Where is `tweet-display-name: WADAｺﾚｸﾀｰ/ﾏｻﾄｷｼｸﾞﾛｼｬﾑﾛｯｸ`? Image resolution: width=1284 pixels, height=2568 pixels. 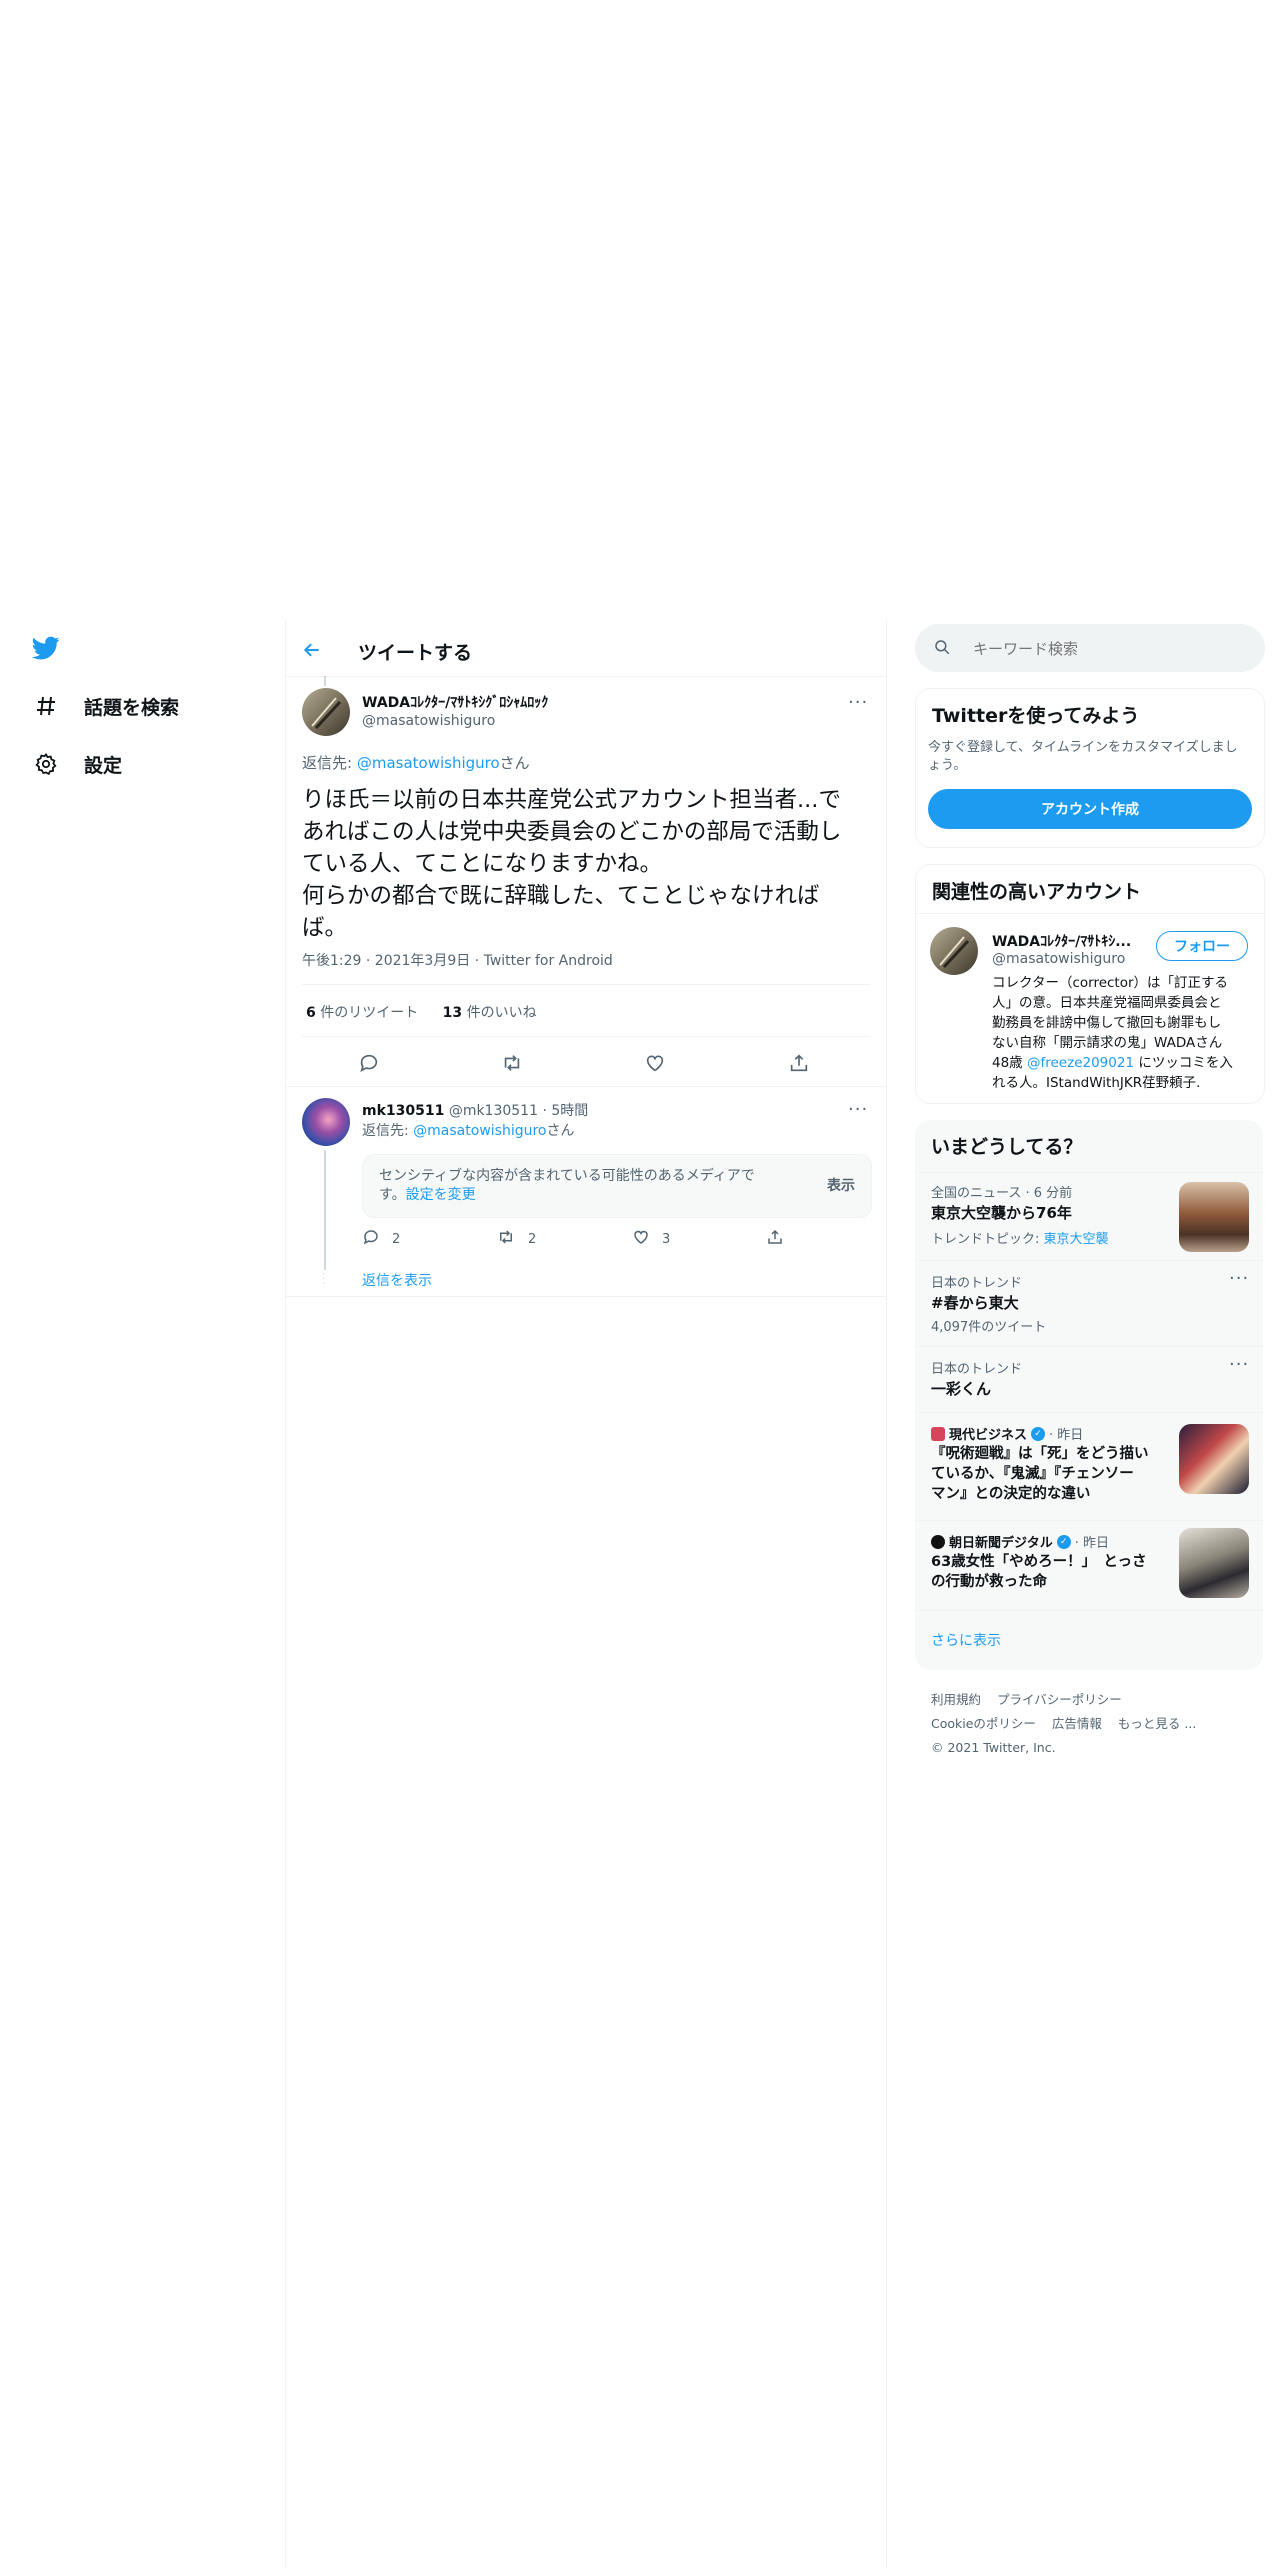
tweet-display-name: WADAｺﾚｸﾀｰ/ﾏｻﾄｷｼｸﾞﾛｼｬﾑﾛｯｸ is located at coordinates (455, 702).